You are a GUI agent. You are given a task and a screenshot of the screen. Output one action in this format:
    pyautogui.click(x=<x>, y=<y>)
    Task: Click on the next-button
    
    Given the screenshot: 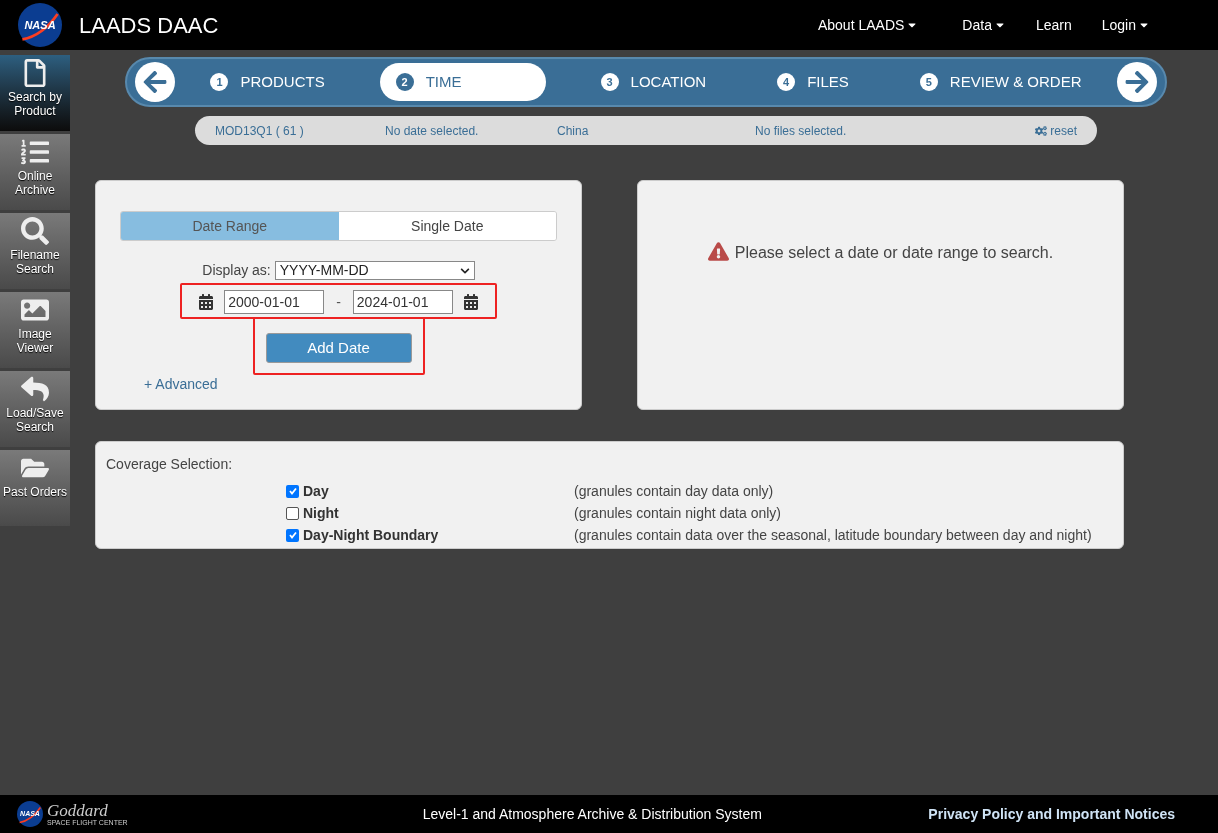 What is the action you would take?
    pyautogui.click(x=1137, y=82)
    